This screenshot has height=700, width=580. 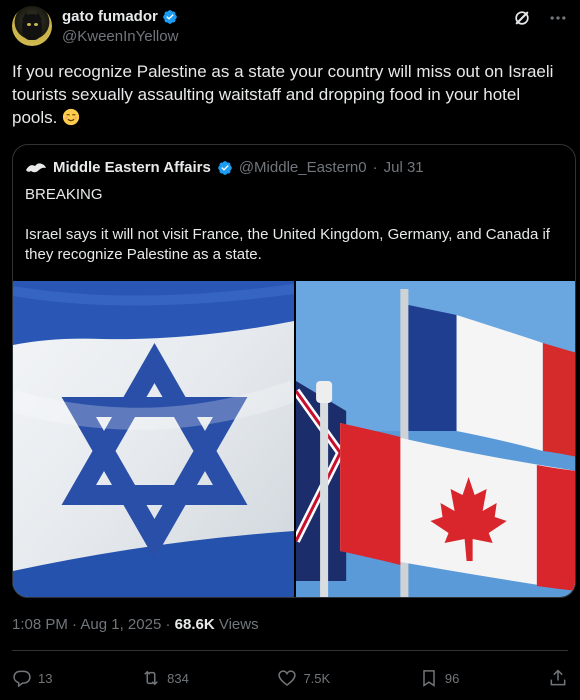 What do you see at coordinates (32, 678) in the screenshot?
I see `reply-button: 13` at bounding box center [32, 678].